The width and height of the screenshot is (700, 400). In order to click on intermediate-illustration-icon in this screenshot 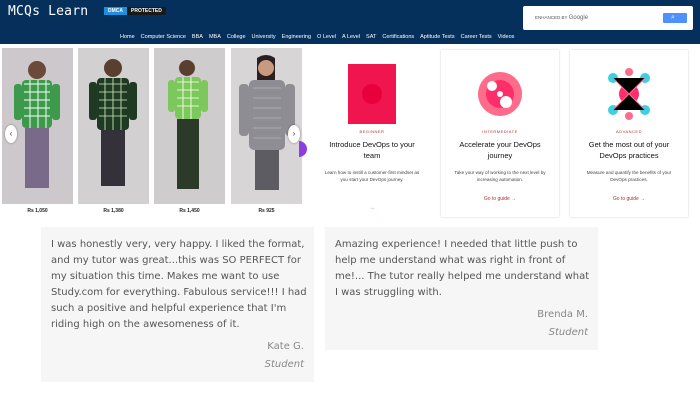, I will do `click(500, 94)`.